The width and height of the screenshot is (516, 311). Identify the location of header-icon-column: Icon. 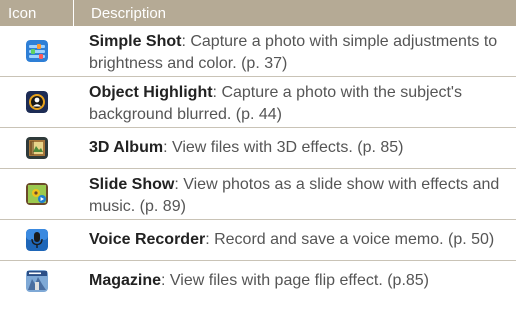
(22, 13).